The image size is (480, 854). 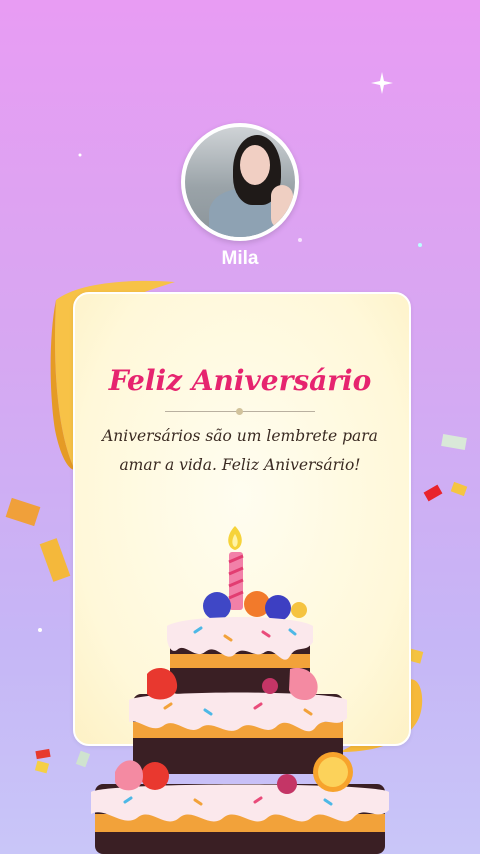 I want to click on avatar-photo, so click(x=240, y=182).